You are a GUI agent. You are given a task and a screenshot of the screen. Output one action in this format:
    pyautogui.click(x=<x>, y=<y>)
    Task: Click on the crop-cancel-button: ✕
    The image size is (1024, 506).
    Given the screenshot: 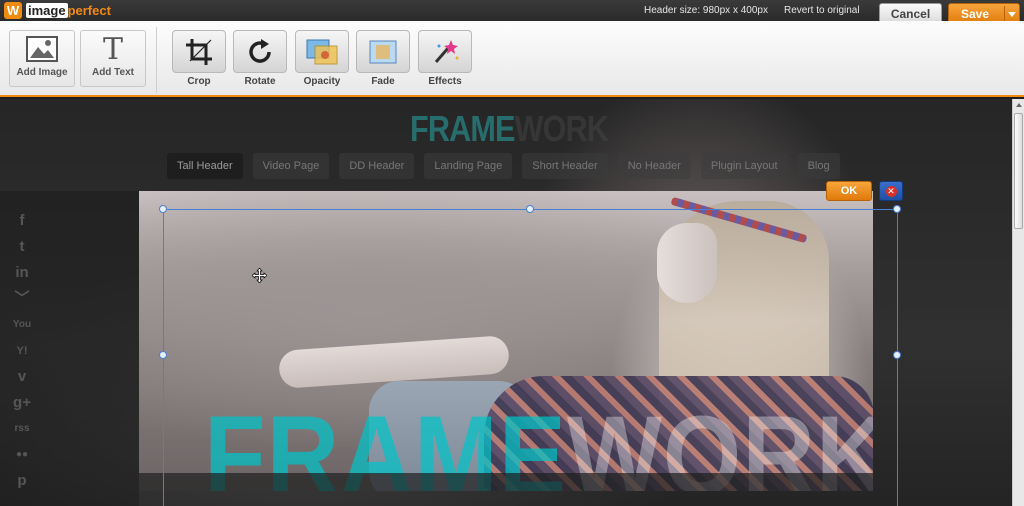 What is the action you would take?
    pyautogui.click(x=891, y=191)
    